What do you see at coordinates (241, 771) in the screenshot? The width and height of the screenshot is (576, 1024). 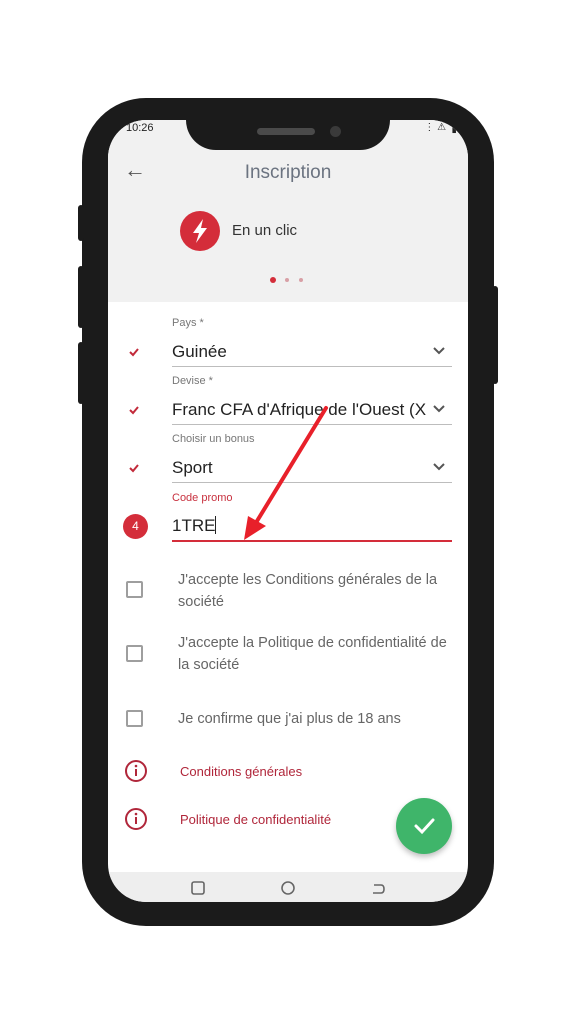 I see `terms-link: Conditions générales` at bounding box center [241, 771].